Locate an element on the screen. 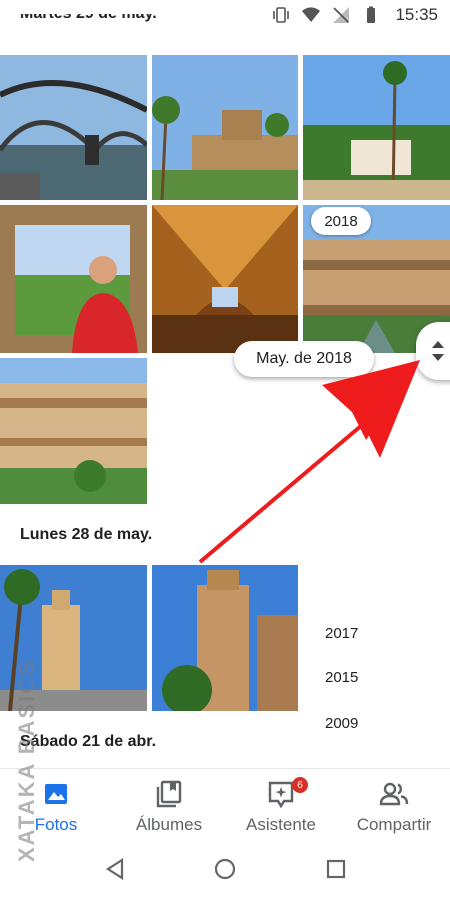 The height and width of the screenshot is (900, 450). no-signal-icon is located at coordinates (341, 15).